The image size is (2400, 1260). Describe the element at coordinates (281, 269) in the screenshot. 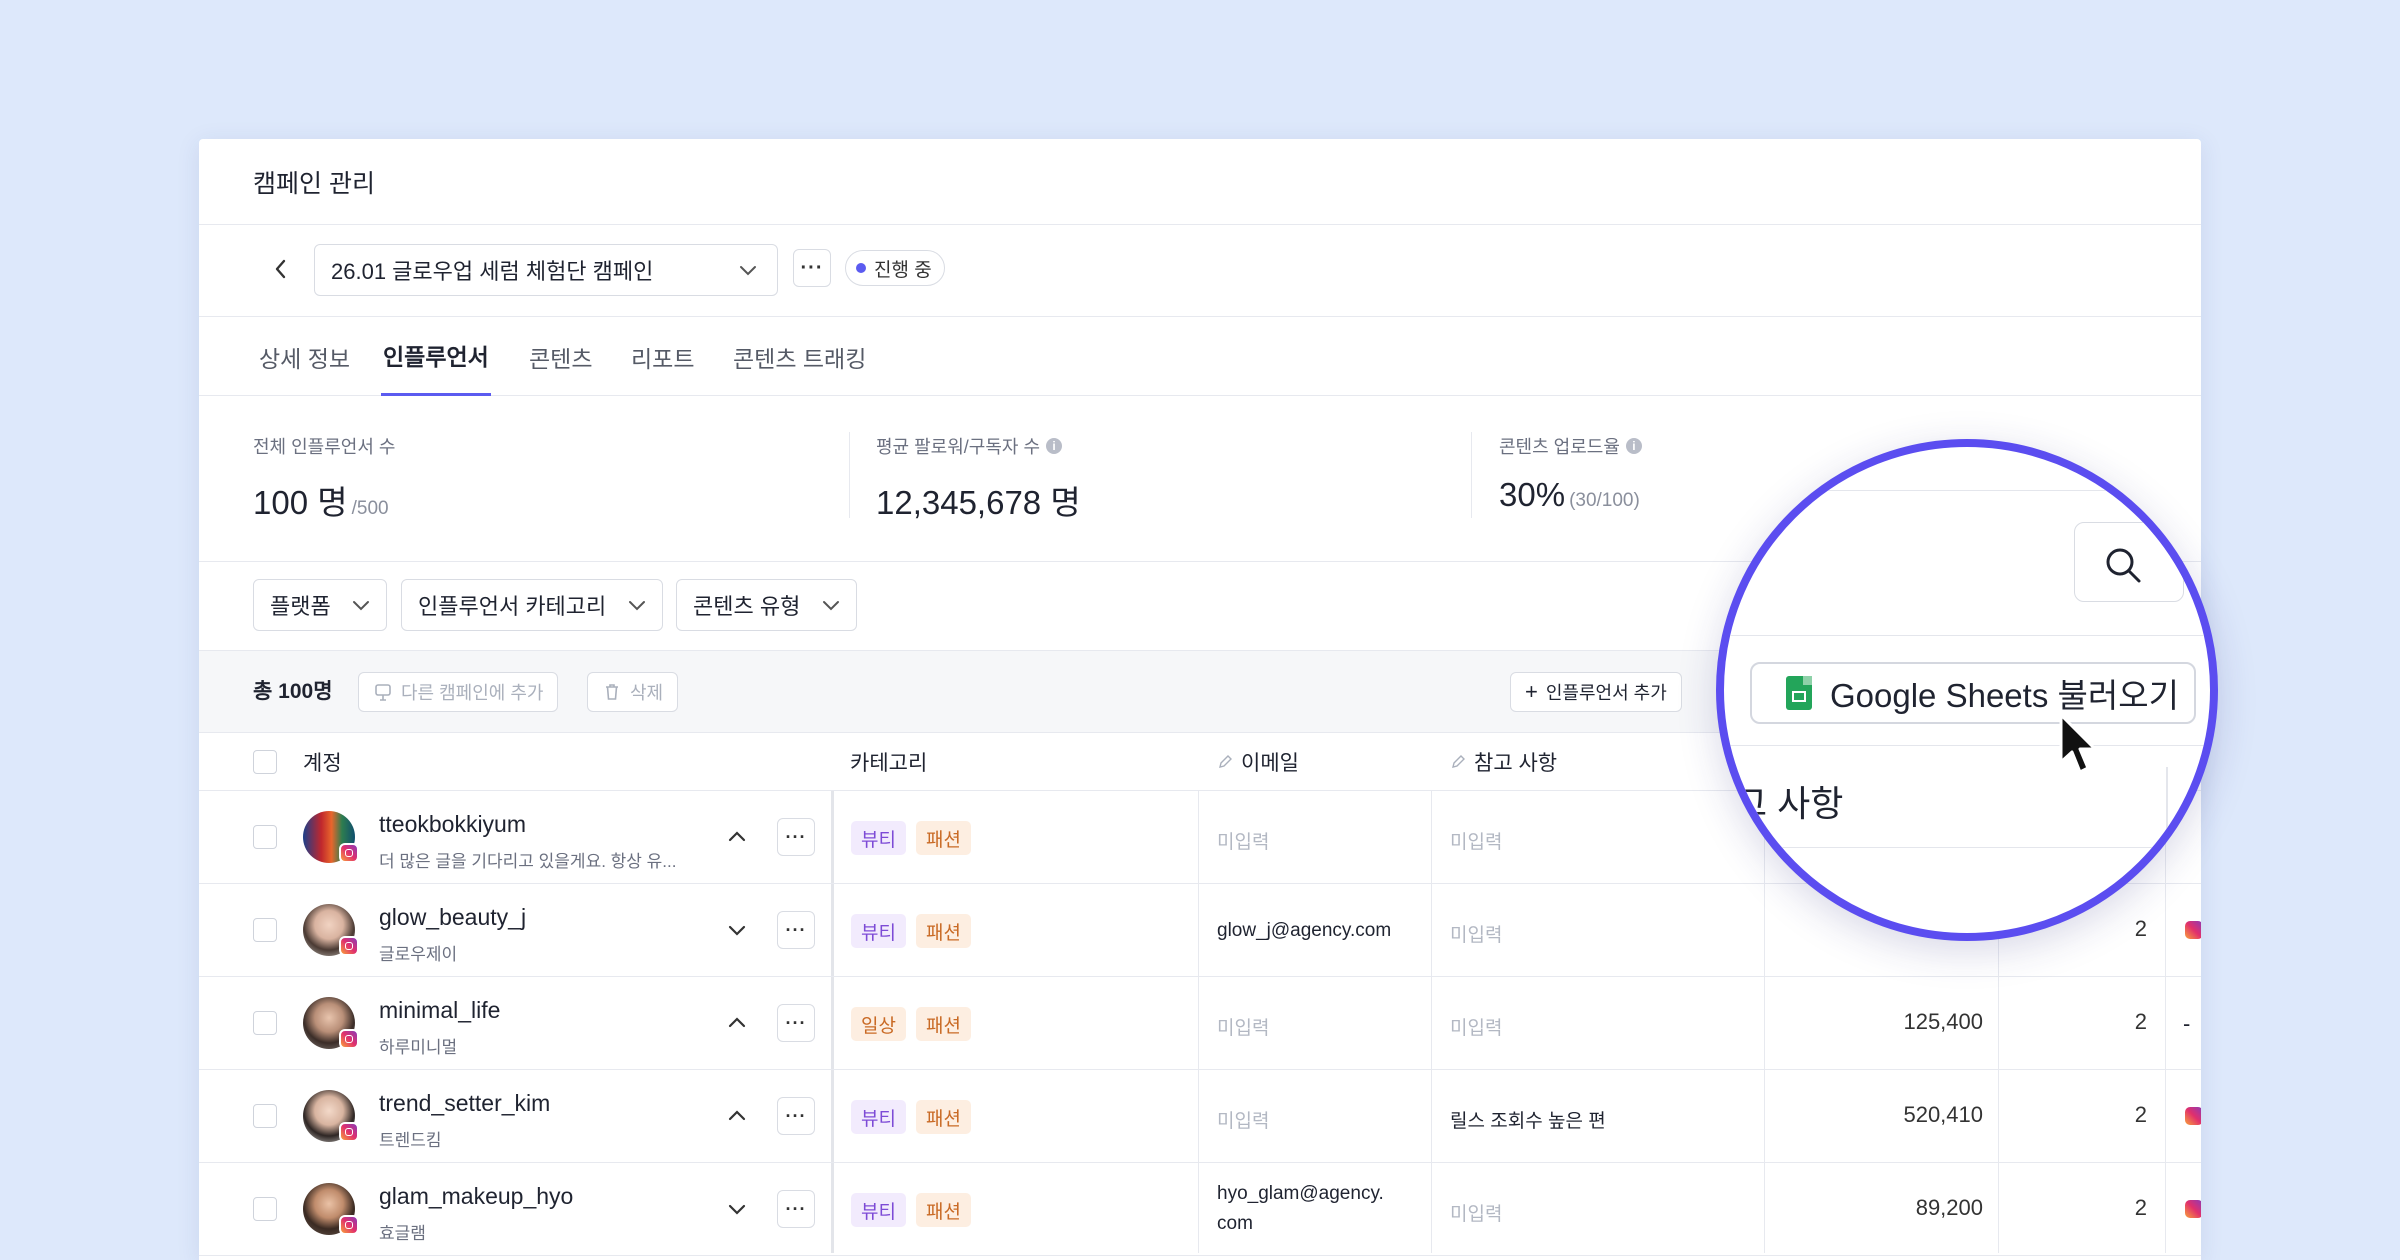

I see `back-icon` at that location.